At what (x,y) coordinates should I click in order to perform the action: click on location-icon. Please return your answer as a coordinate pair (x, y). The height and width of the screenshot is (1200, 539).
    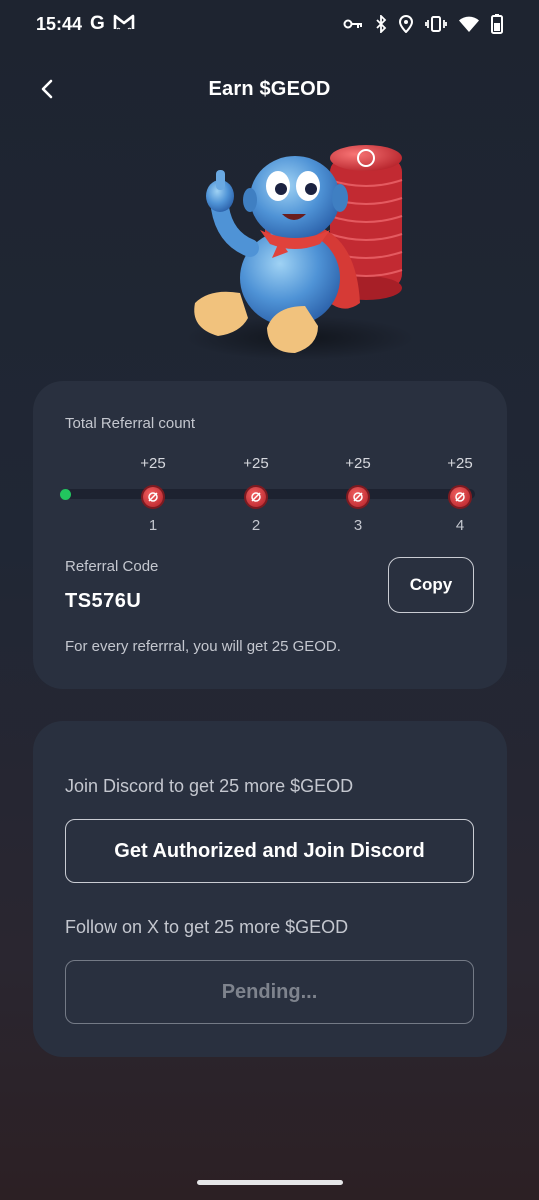
    Looking at the image, I should click on (406, 24).